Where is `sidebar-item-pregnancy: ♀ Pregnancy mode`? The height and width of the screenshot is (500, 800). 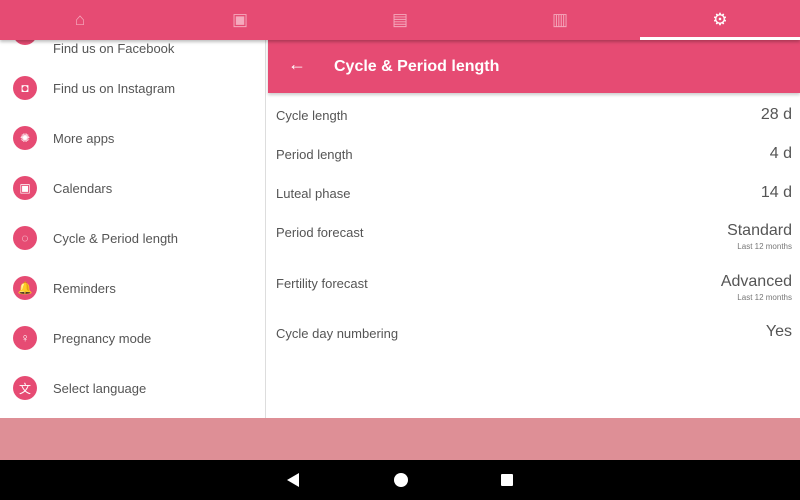 sidebar-item-pregnancy: ♀ Pregnancy mode is located at coordinates (132, 338).